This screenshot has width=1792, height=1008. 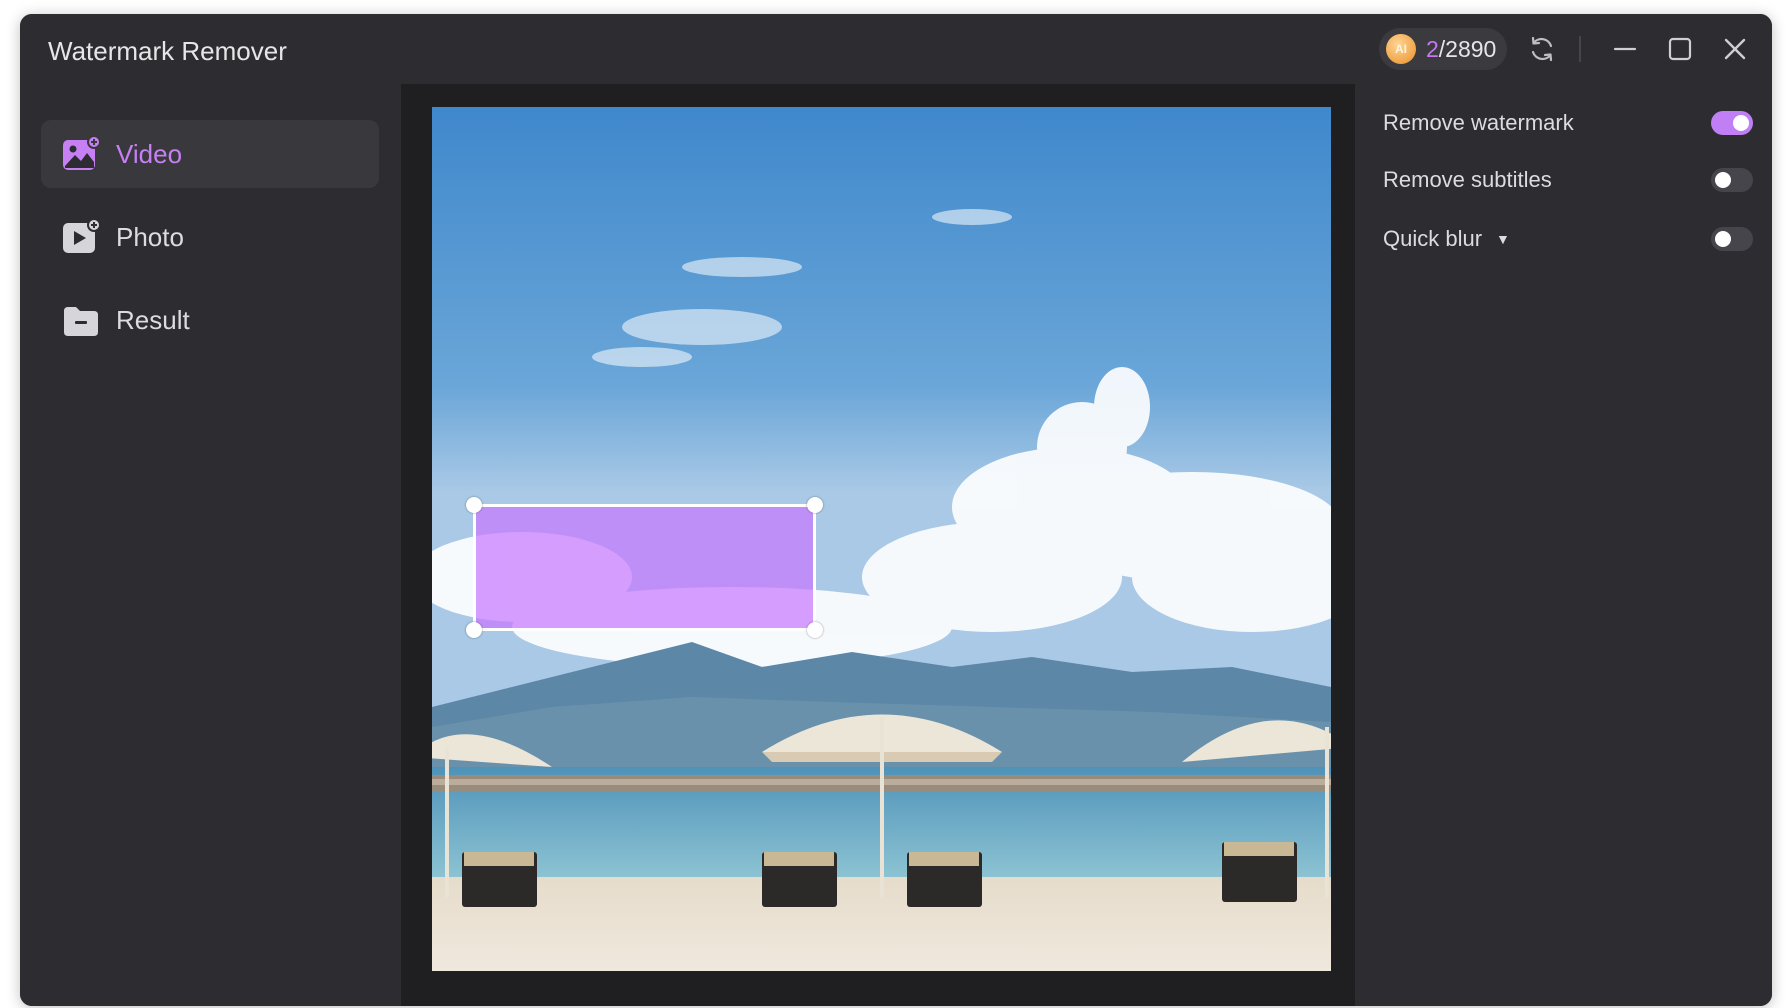 I want to click on titlebar-divider, so click(x=1580, y=49).